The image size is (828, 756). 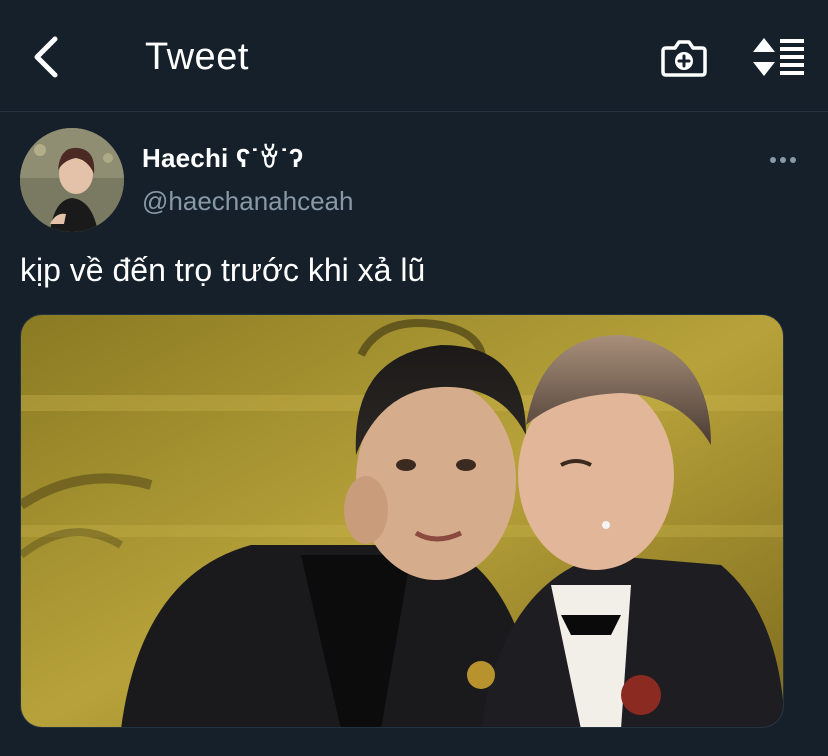 I want to click on camera-add-icon, so click(x=684, y=58).